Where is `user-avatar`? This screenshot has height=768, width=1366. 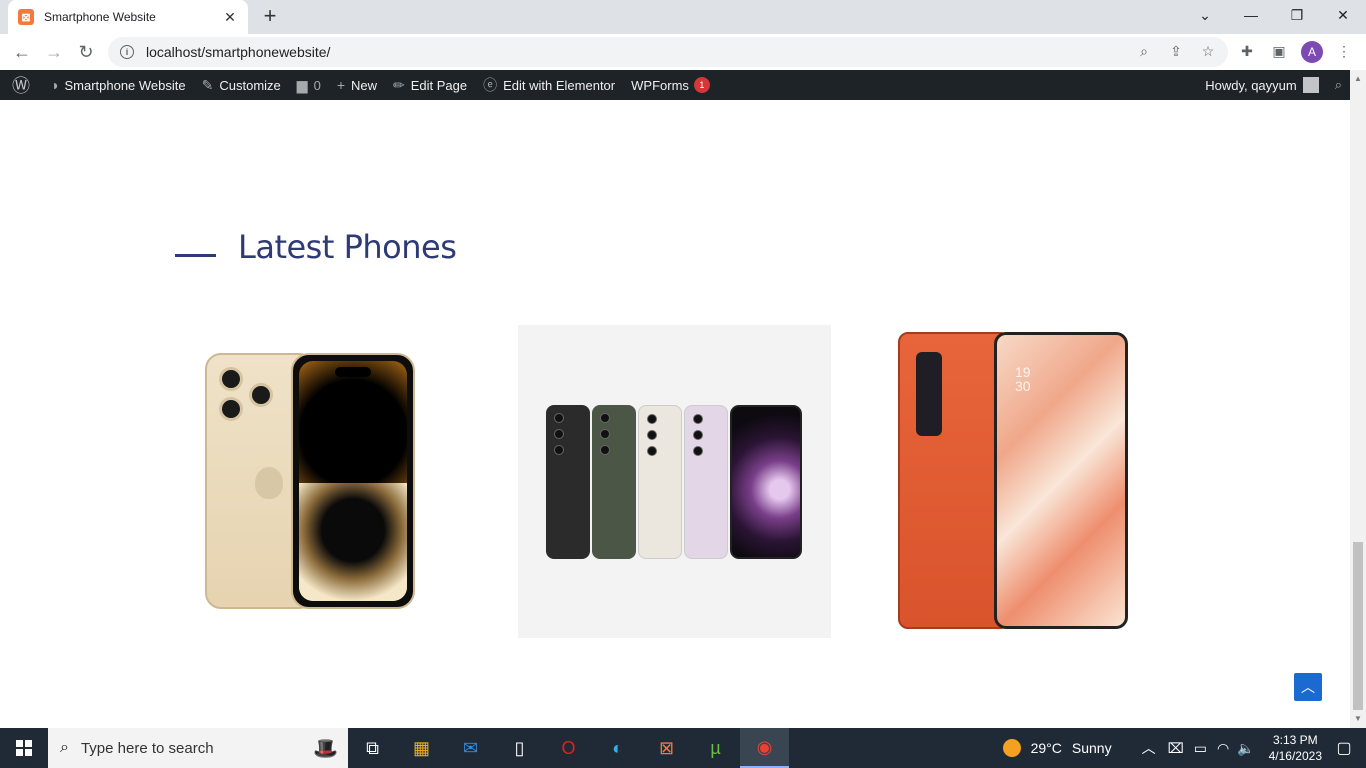
user-avatar is located at coordinates (1310, 85).